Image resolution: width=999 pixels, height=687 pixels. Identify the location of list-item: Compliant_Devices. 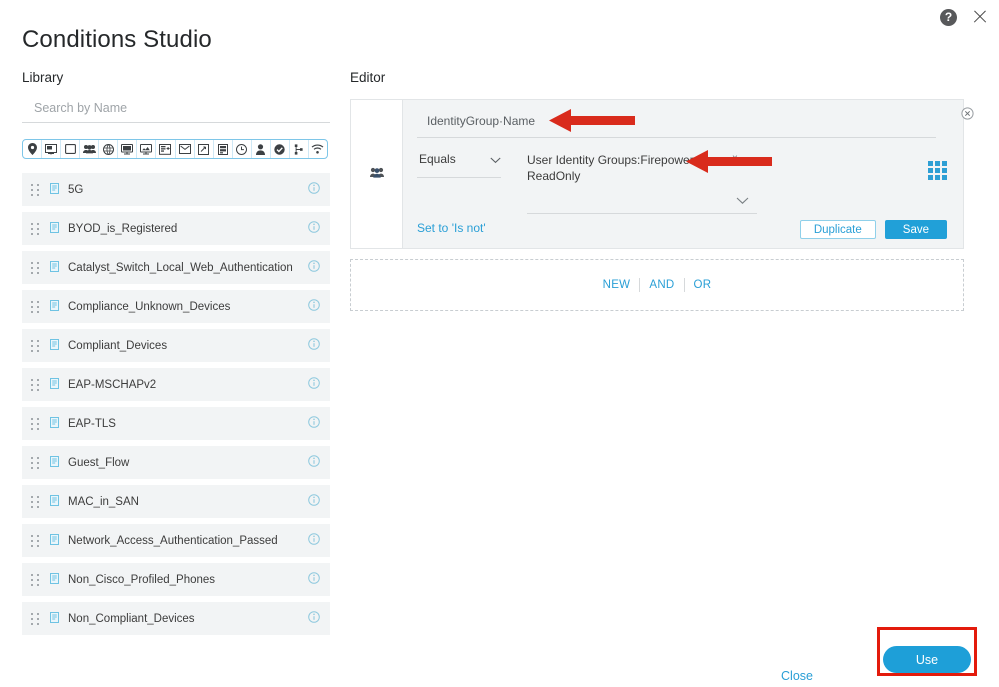
(176, 345).